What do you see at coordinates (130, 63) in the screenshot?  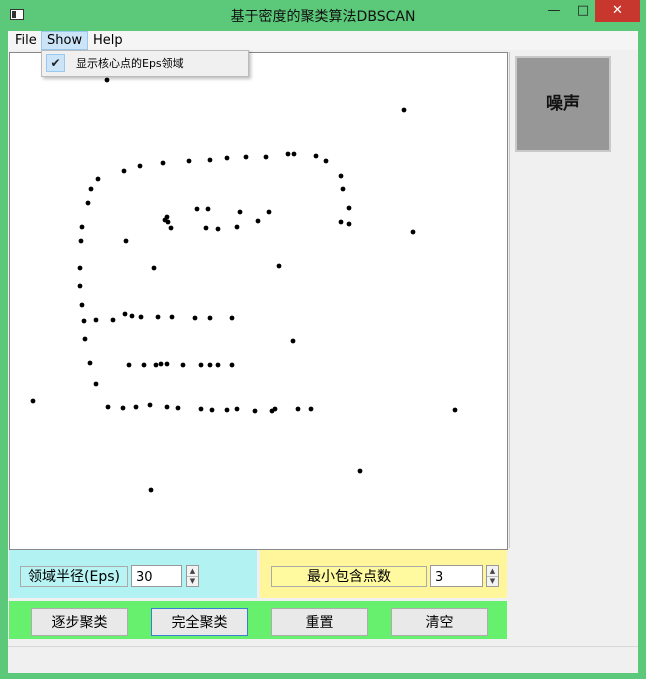 I see `show-eps-neighborhood-item: 显示核心点的Eps领域` at bounding box center [130, 63].